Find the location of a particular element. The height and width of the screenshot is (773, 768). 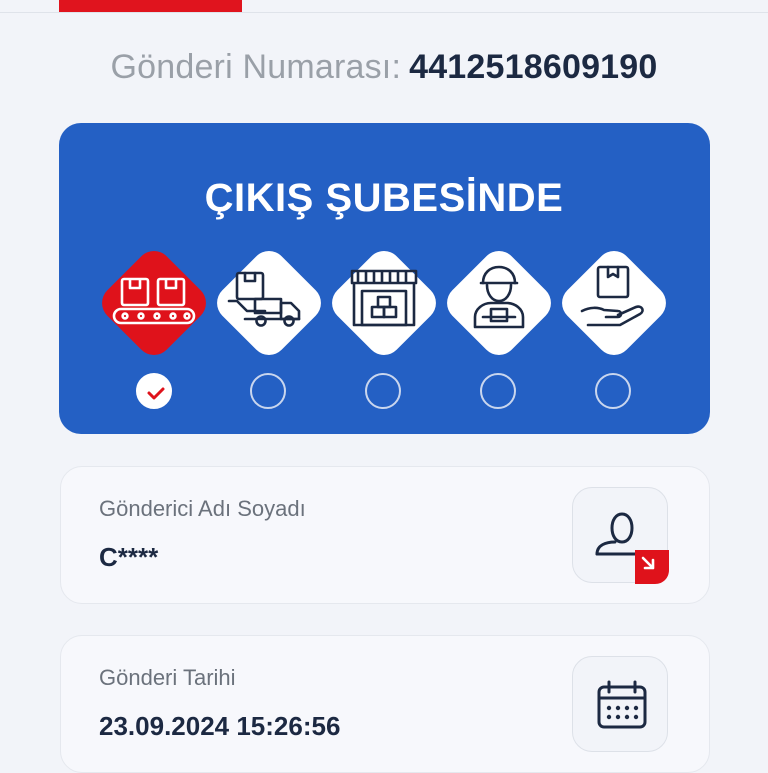

top-tab-divider is located at coordinates (384, 12).